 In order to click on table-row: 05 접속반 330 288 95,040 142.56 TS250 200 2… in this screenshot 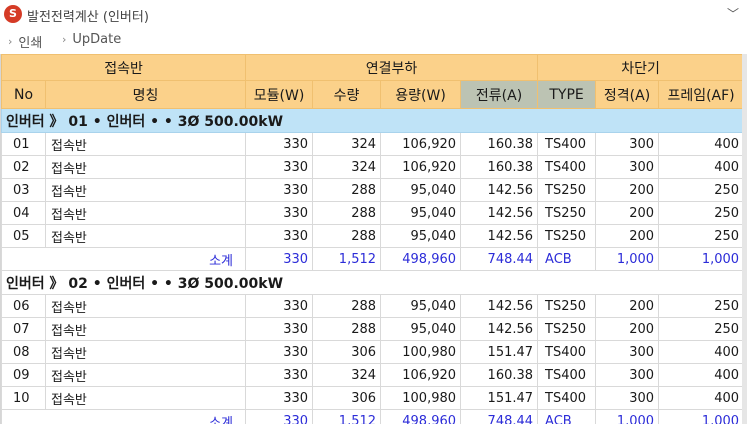, I will do `click(371, 236)`.